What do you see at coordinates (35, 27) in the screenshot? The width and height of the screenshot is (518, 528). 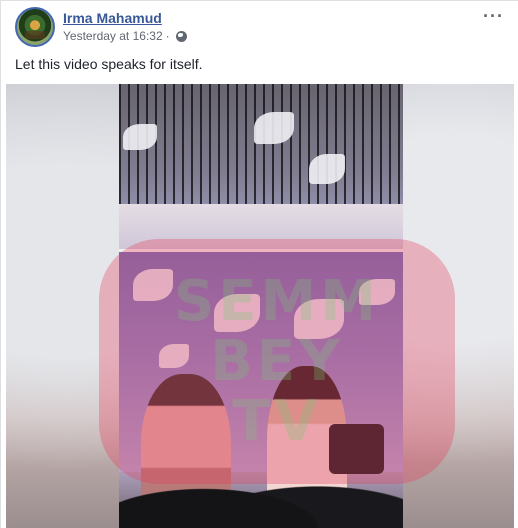 I see `avatar` at bounding box center [35, 27].